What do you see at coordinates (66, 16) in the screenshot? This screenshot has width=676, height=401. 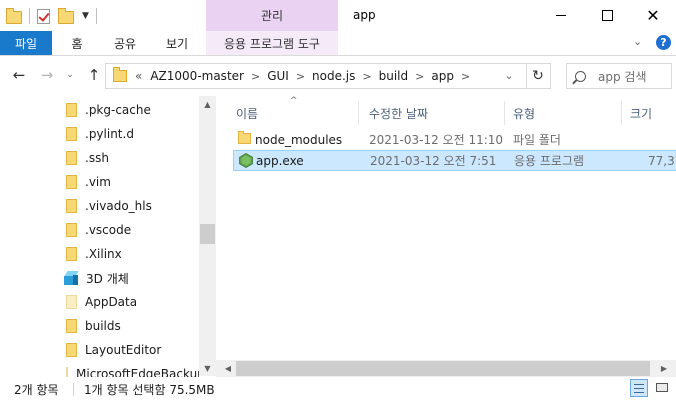 I see `new-folder-icon` at bounding box center [66, 16].